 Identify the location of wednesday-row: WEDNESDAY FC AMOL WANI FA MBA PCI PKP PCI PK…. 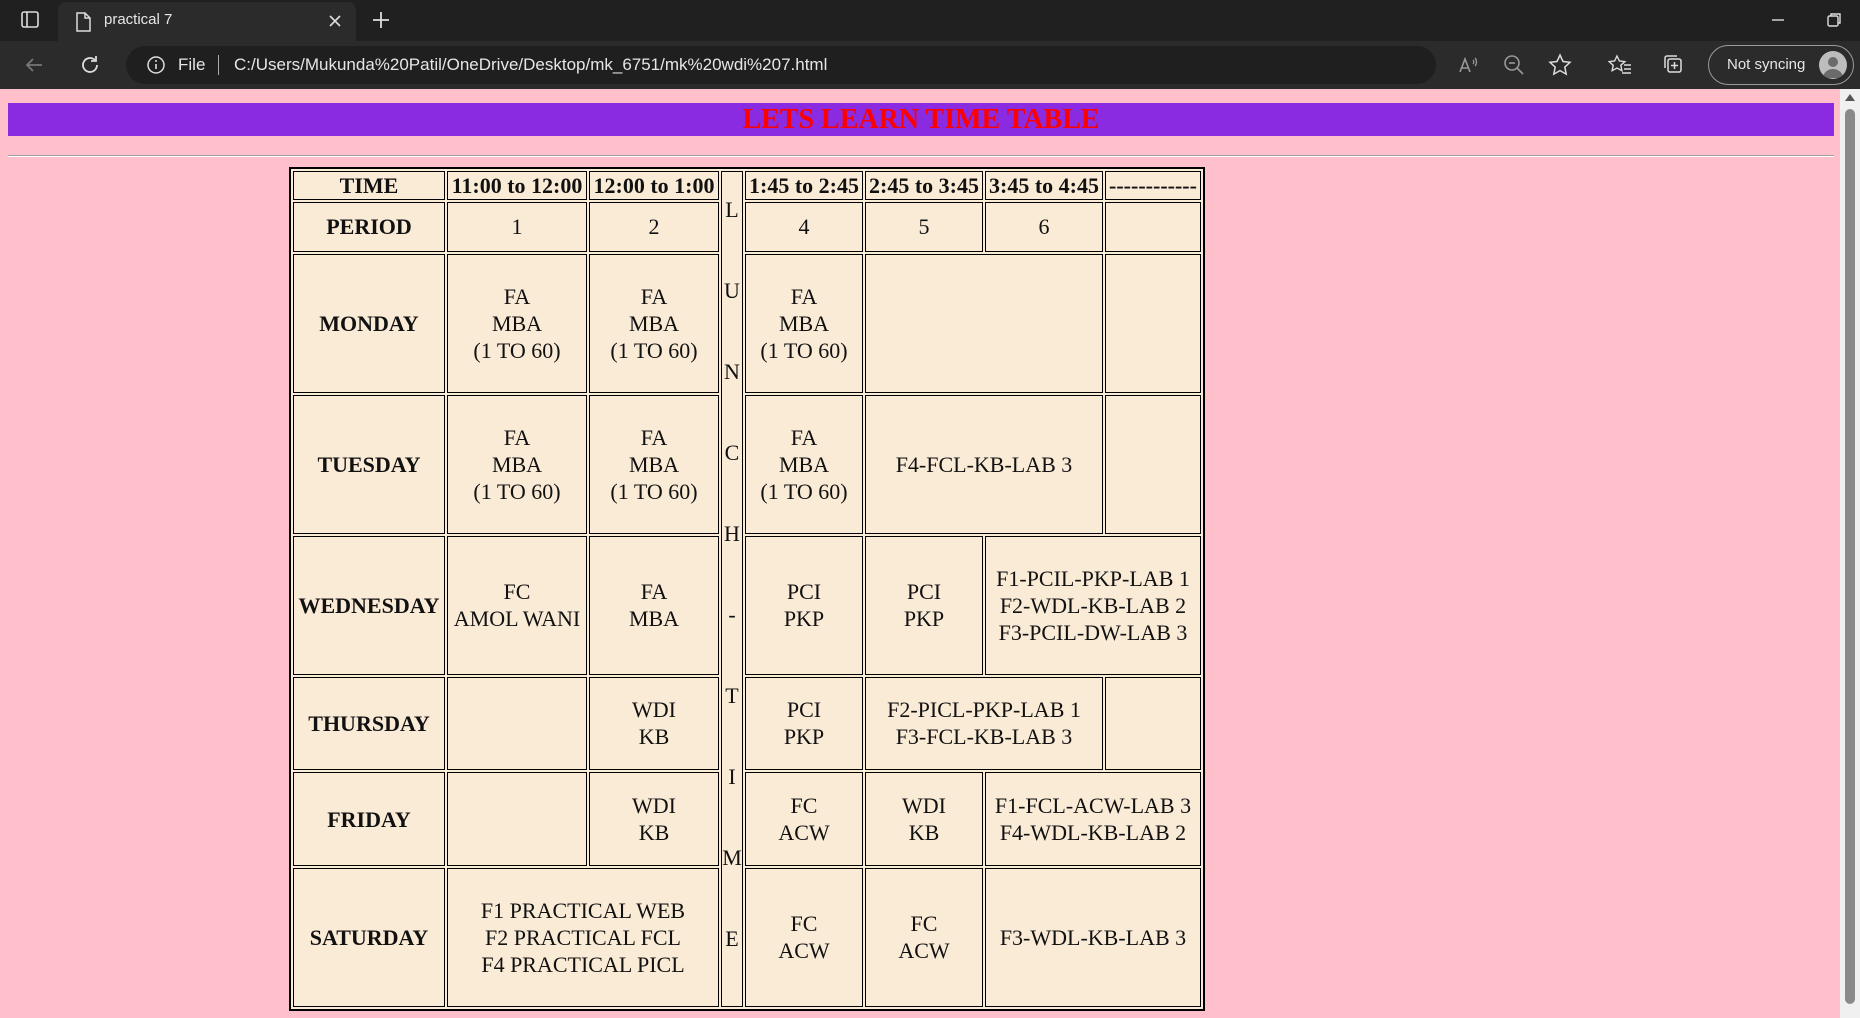
(747, 605).